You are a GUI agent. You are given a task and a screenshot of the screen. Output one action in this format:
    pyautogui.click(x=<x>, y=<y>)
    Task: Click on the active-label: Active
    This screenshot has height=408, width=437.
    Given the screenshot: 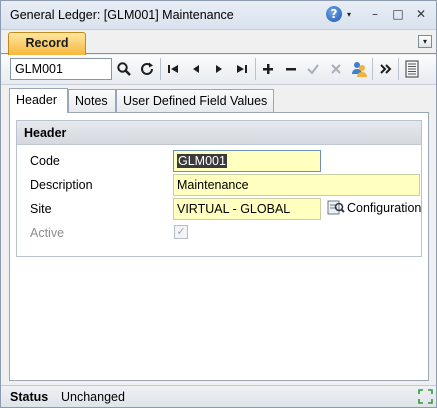 What is the action you would take?
    pyautogui.click(x=47, y=233)
    